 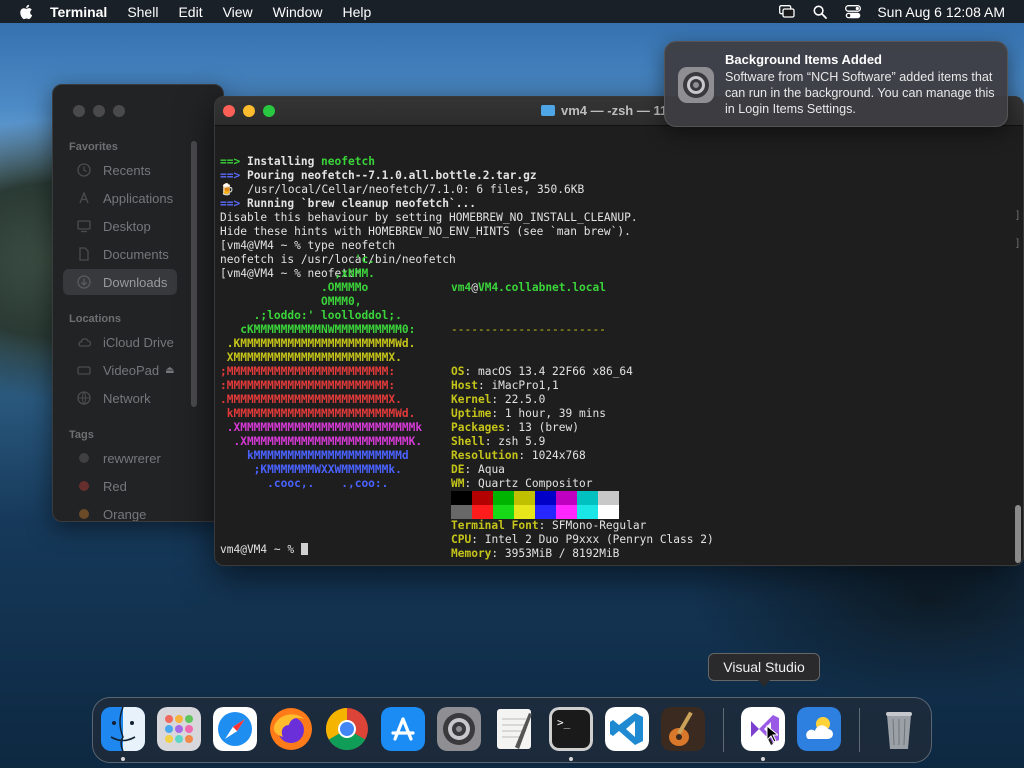 What do you see at coordinates (235, 729) in the screenshot?
I see `dock-safari-icon` at bounding box center [235, 729].